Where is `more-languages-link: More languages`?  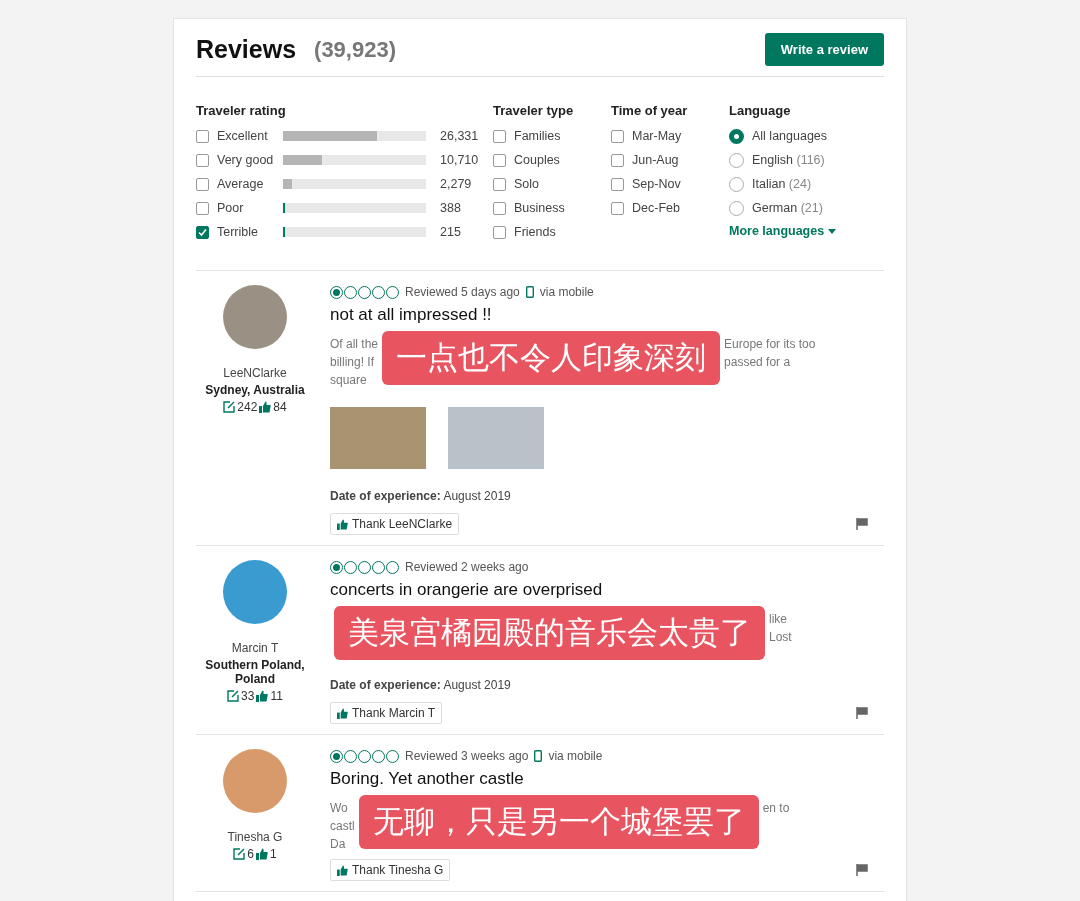 more-languages-link: More languages is located at coordinates (804, 231).